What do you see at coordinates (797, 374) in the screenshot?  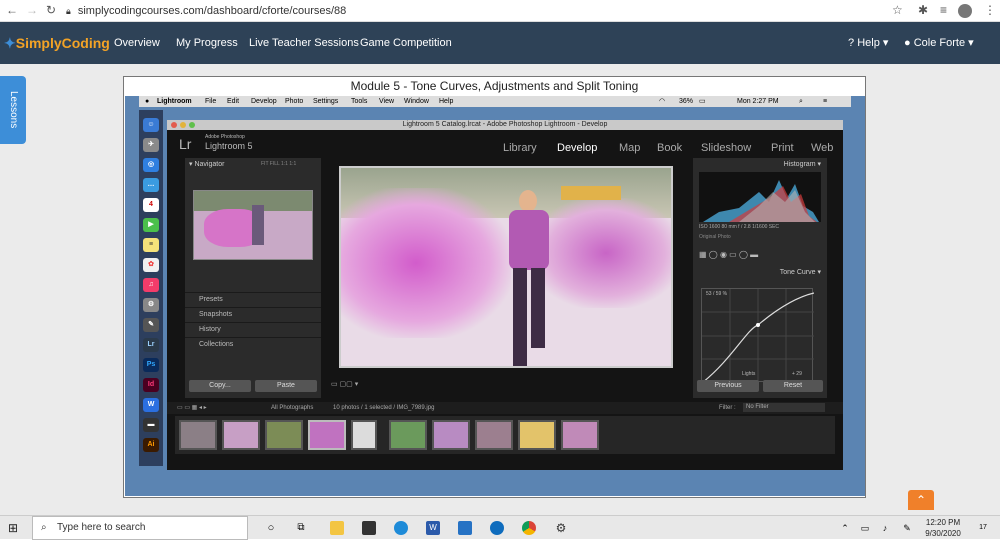 I see `tone-curve-lights-value: + 29` at bounding box center [797, 374].